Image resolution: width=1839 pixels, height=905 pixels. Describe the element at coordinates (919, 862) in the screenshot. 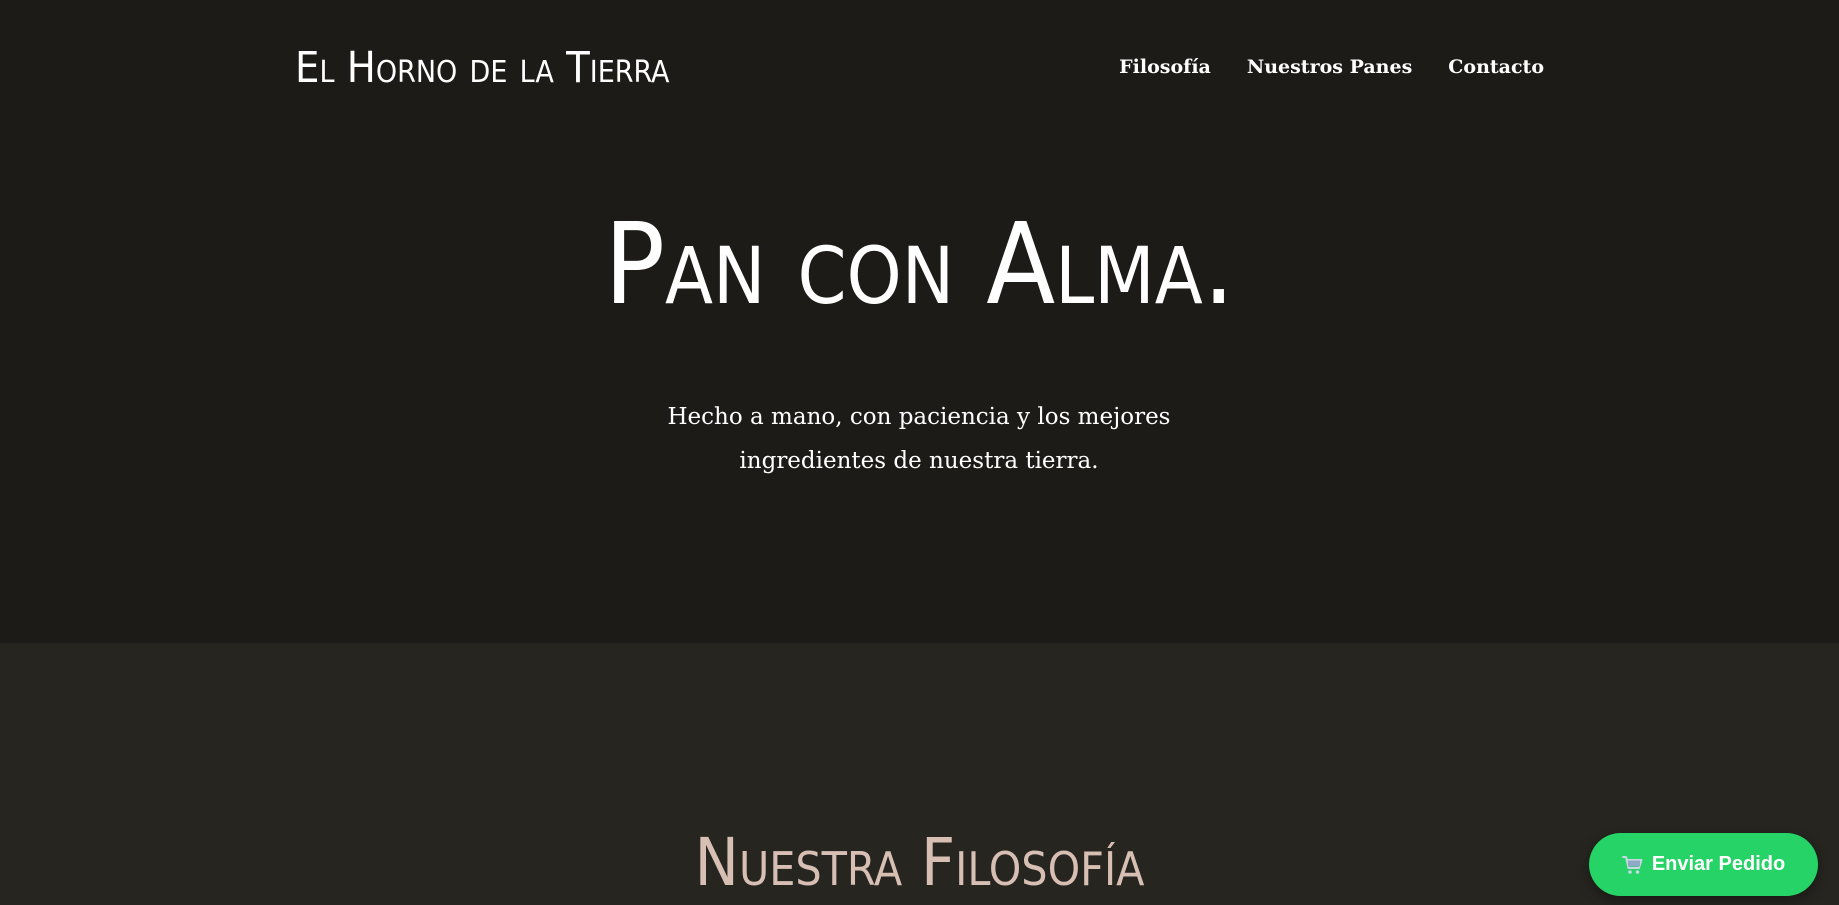

I see `philosophy-title: Nuestra Filosofía` at that location.